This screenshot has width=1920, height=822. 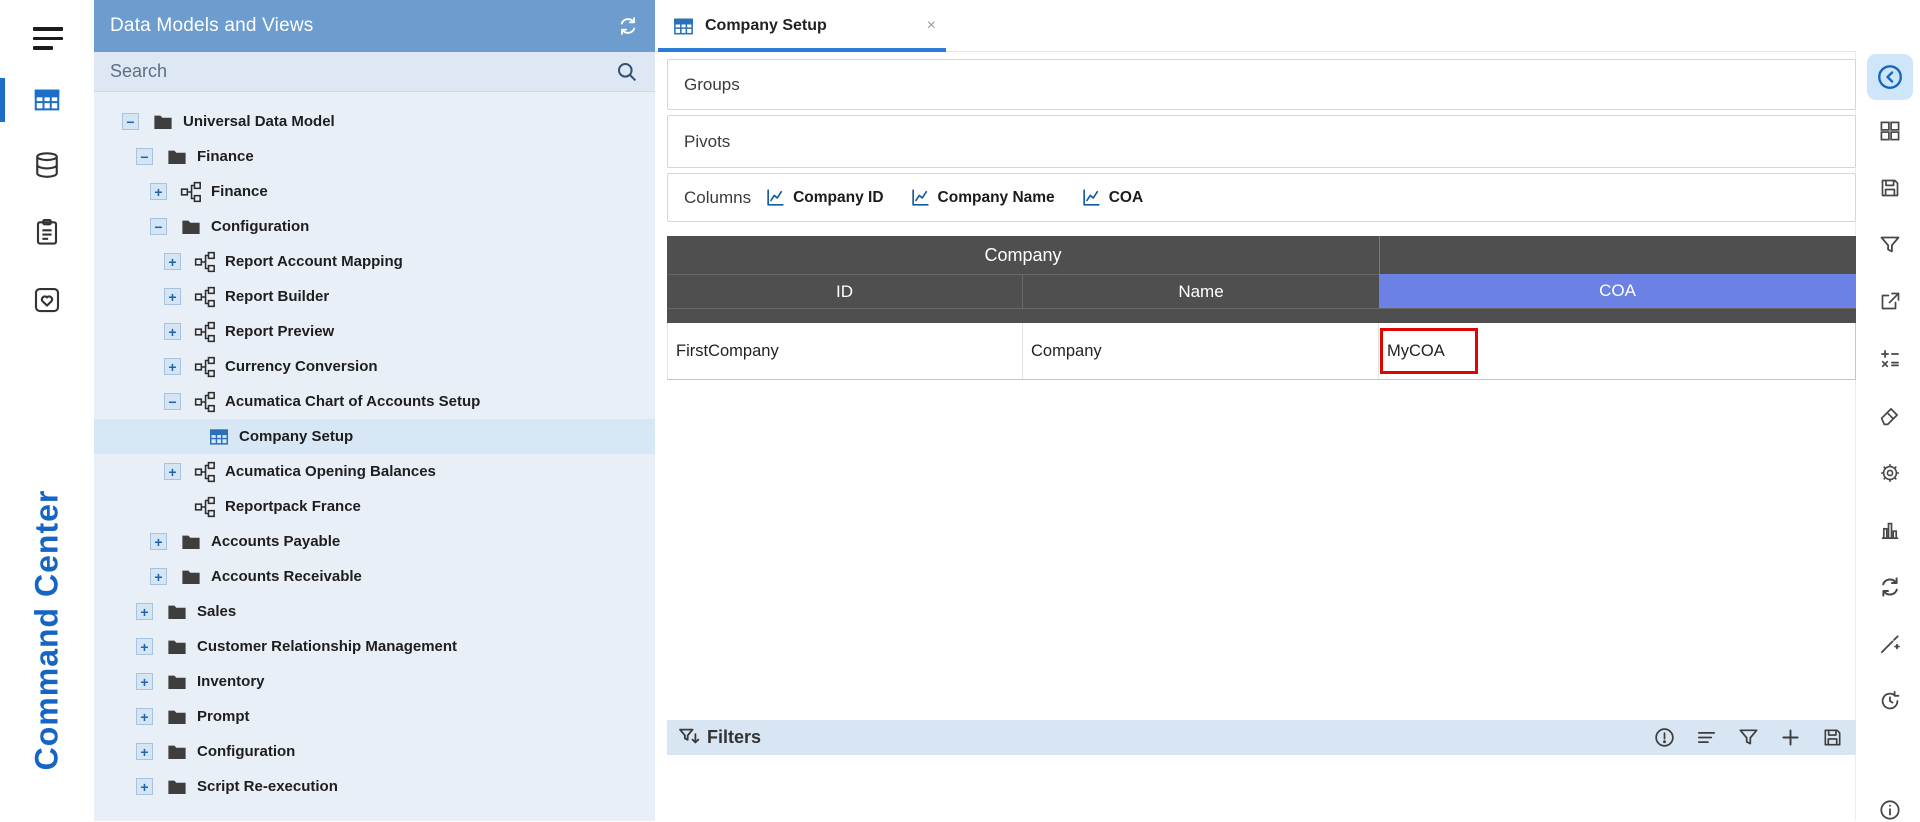 What do you see at coordinates (346, 71) in the screenshot?
I see `search-input` at bounding box center [346, 71].